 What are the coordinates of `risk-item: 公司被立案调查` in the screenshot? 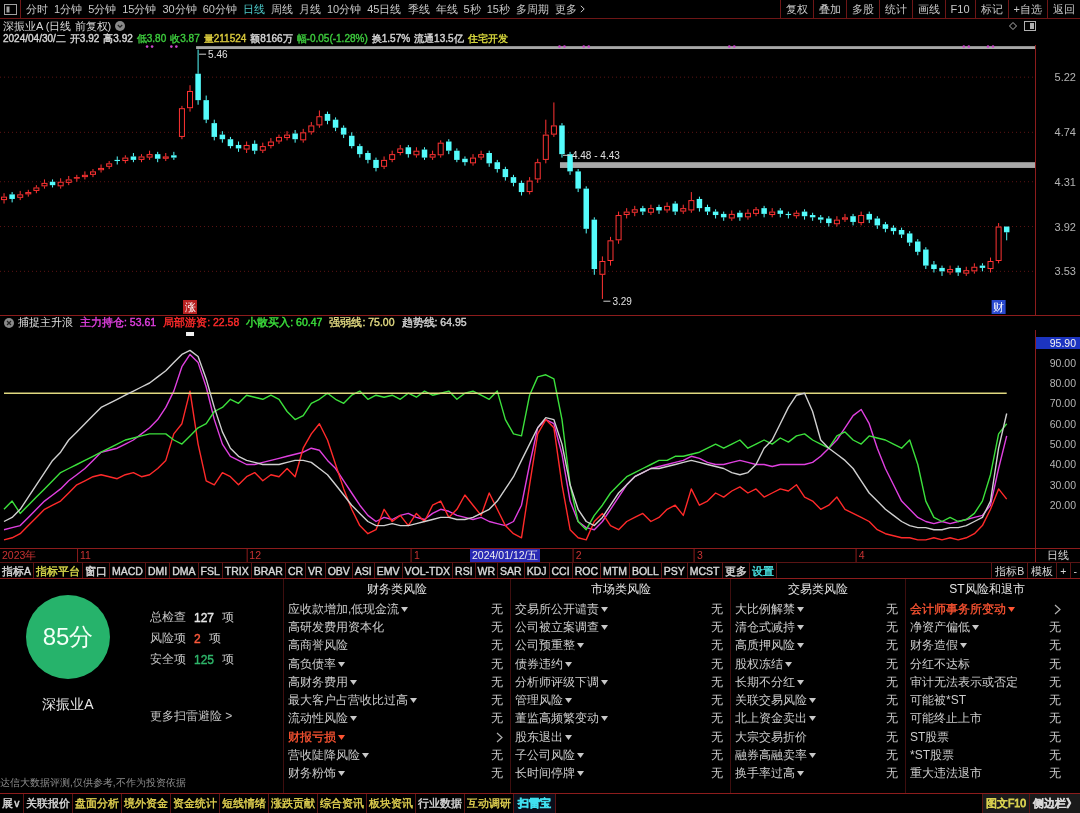 It's located at (557, 627).